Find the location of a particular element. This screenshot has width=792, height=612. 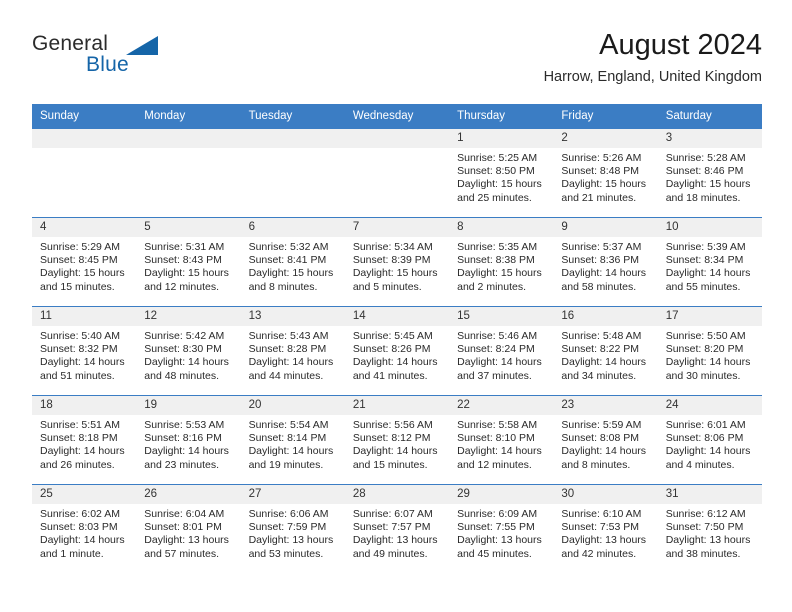

sunset-text: Sunset: 7:55 PM is located at coordinates (496, 527).